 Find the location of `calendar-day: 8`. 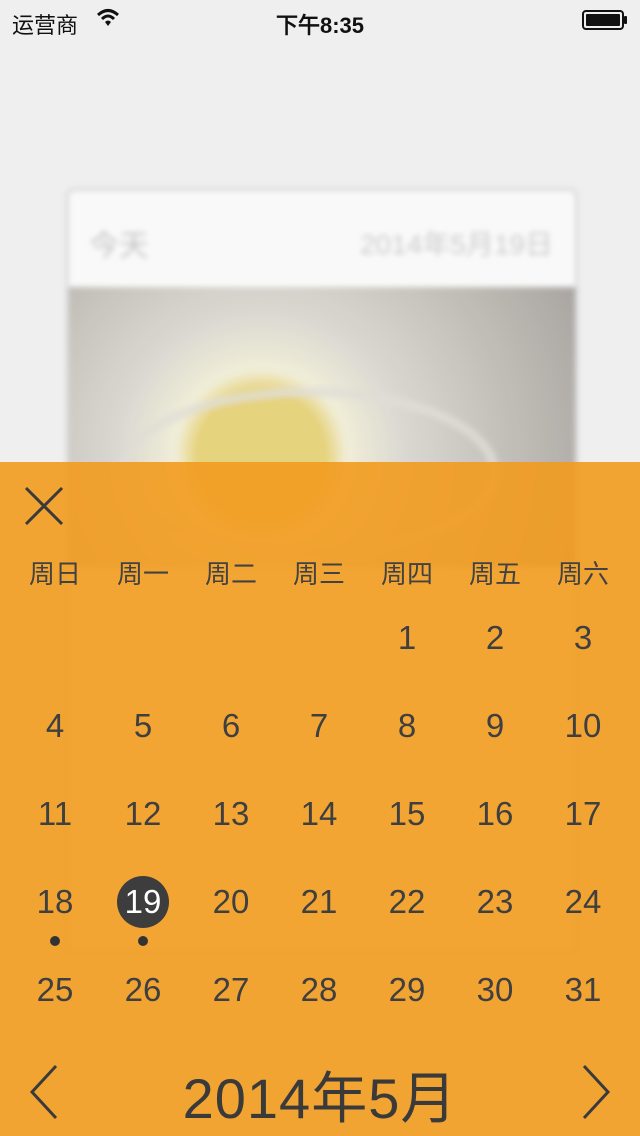

calendar-day: 8 is located at coordinates (407, 740).